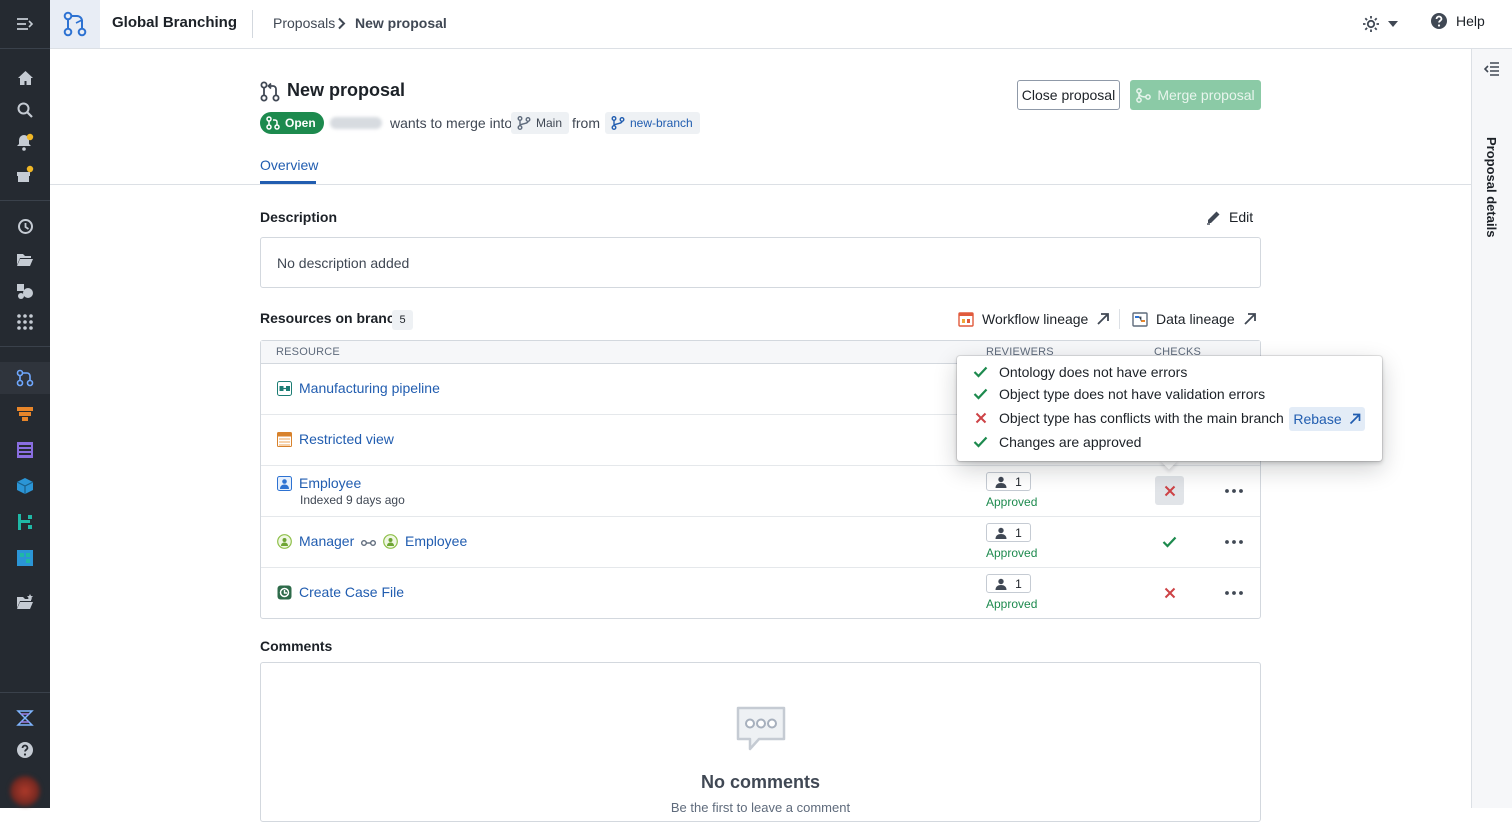  I want to click on edit-description-button: Edit, so click(1229, 217).